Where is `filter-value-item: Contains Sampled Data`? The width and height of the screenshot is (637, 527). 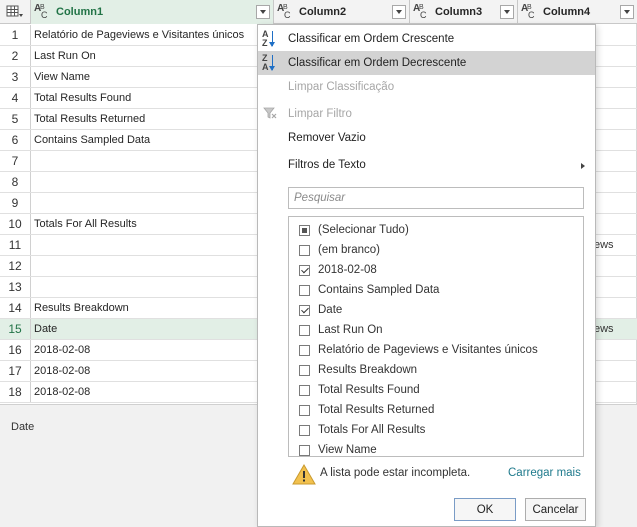
filter-value-item: Contains Sampled Data is located at coordinates (369, 290).